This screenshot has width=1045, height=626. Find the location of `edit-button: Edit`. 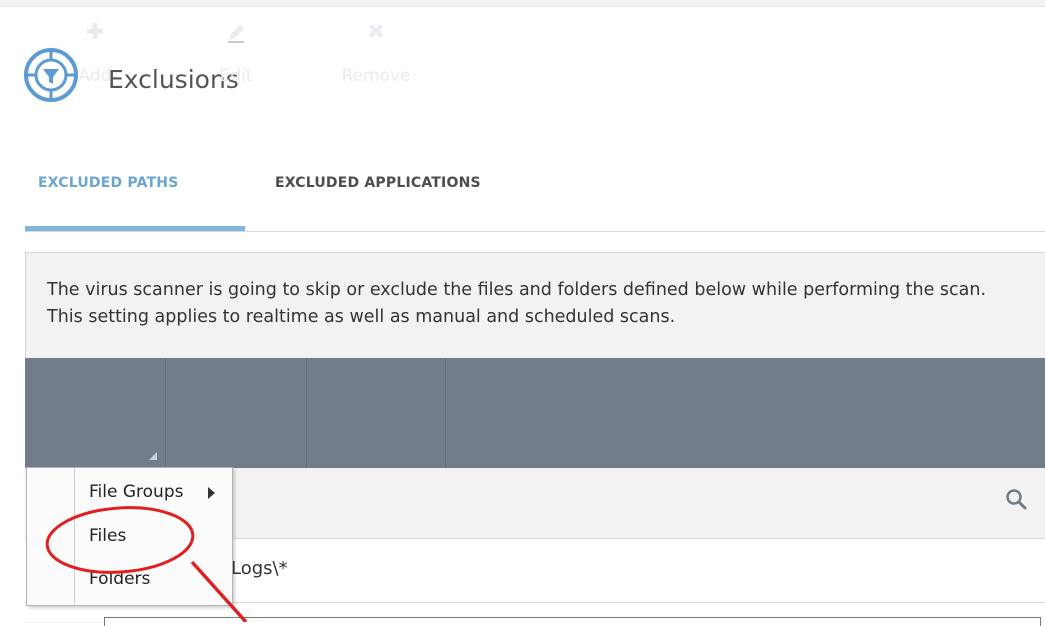

edit-button: Edit is located at coordinates (236, 55).